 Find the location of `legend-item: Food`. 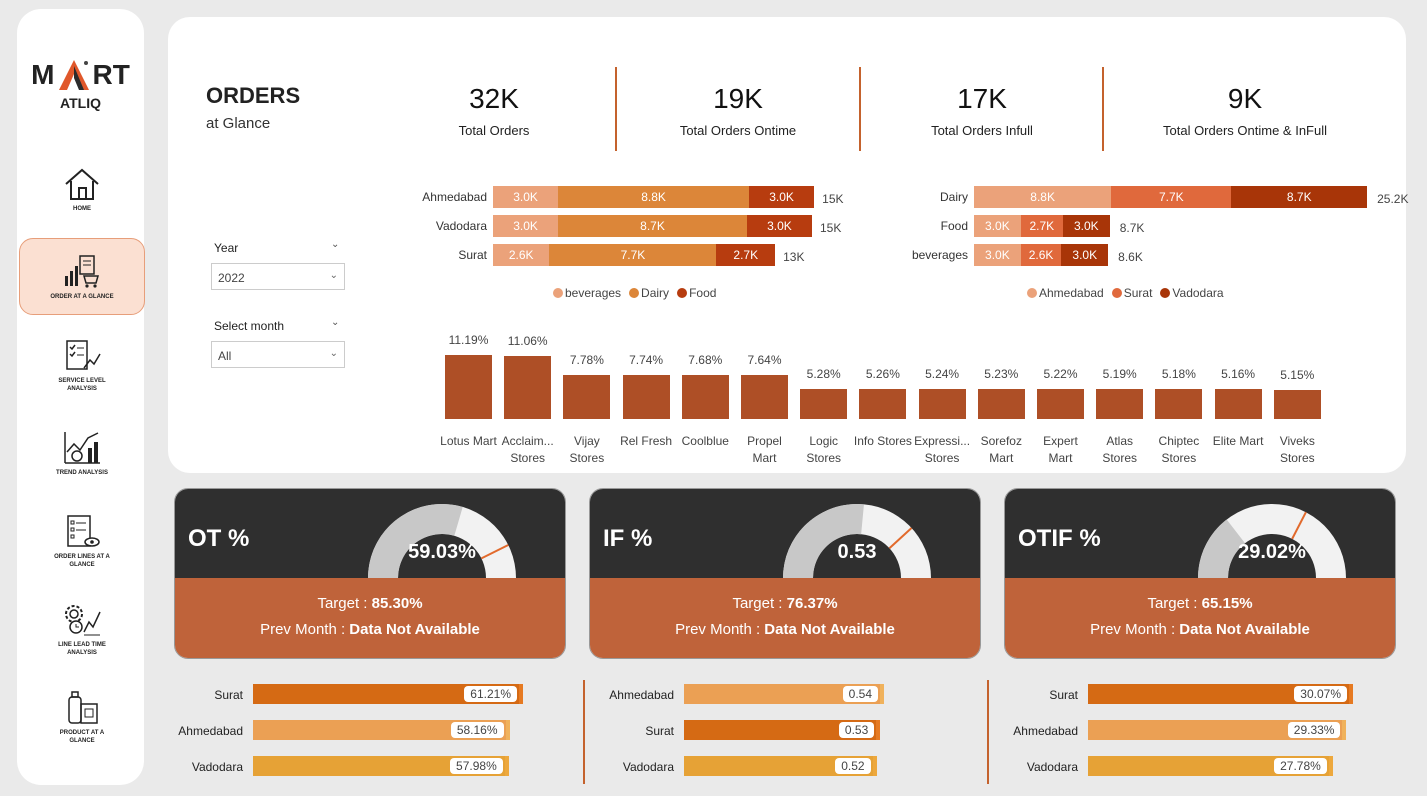

legend-item: Food is located at coordinates (696, 293).